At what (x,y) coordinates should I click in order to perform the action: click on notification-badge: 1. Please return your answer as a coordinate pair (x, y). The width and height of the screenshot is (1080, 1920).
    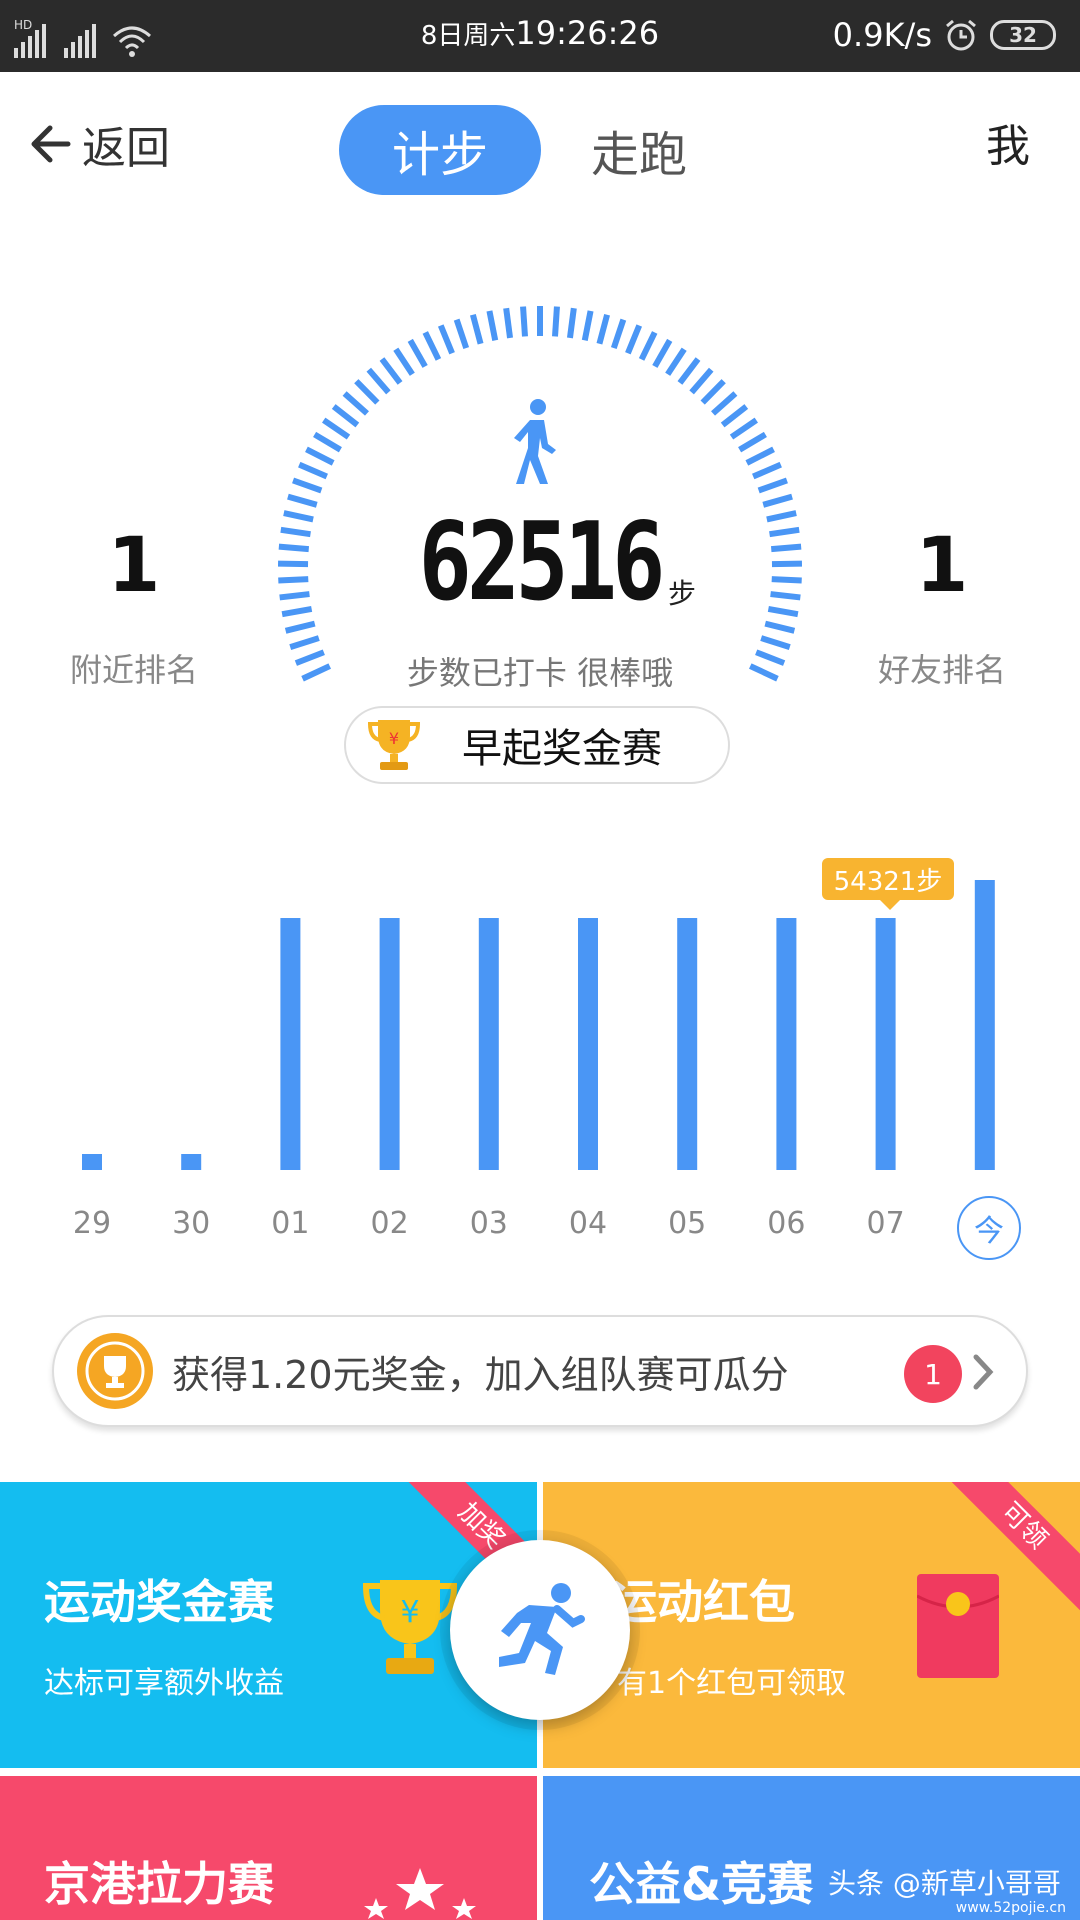
    Looking at the image, I should click on (933, 1374).